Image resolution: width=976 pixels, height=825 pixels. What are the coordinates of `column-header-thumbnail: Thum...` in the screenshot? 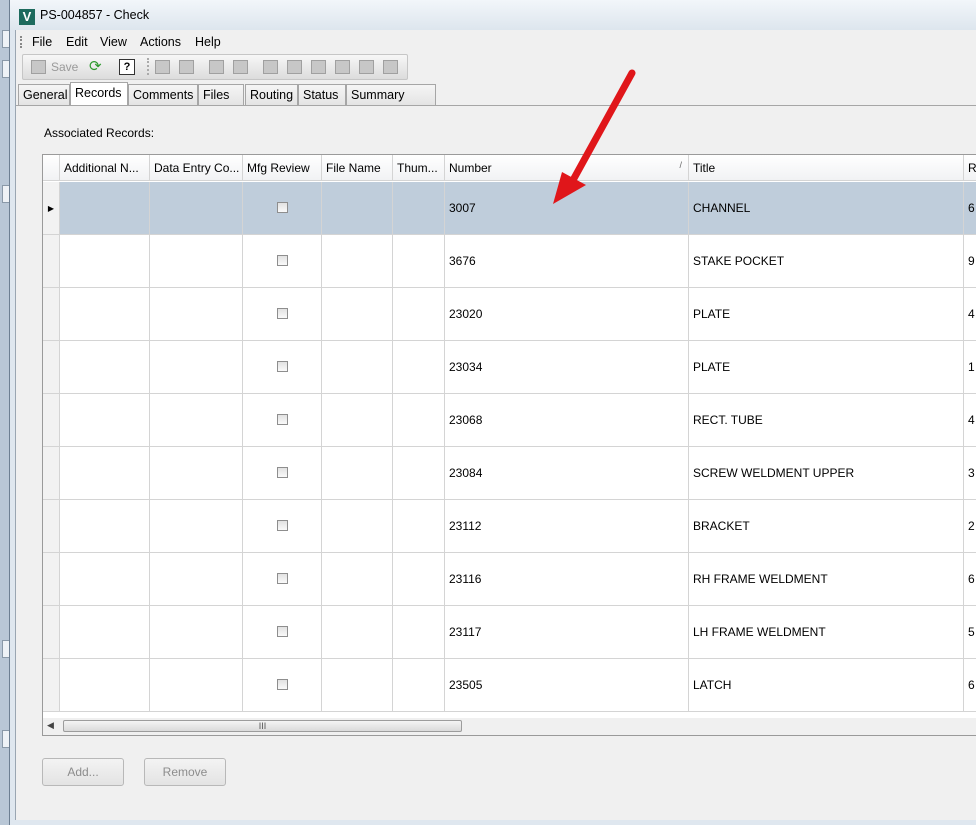 It's located at (419, 168).